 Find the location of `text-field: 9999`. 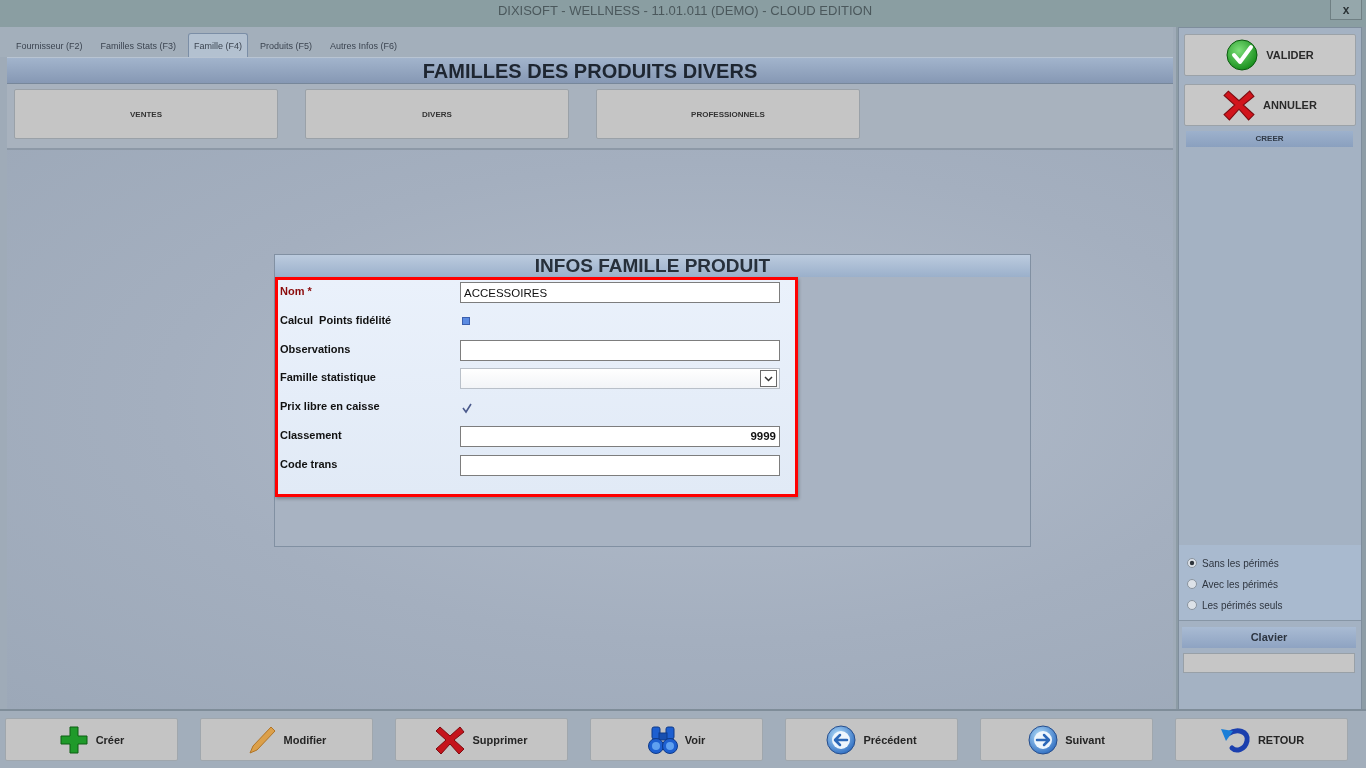

text-field: 9999 is located at coordinates (620, 436).